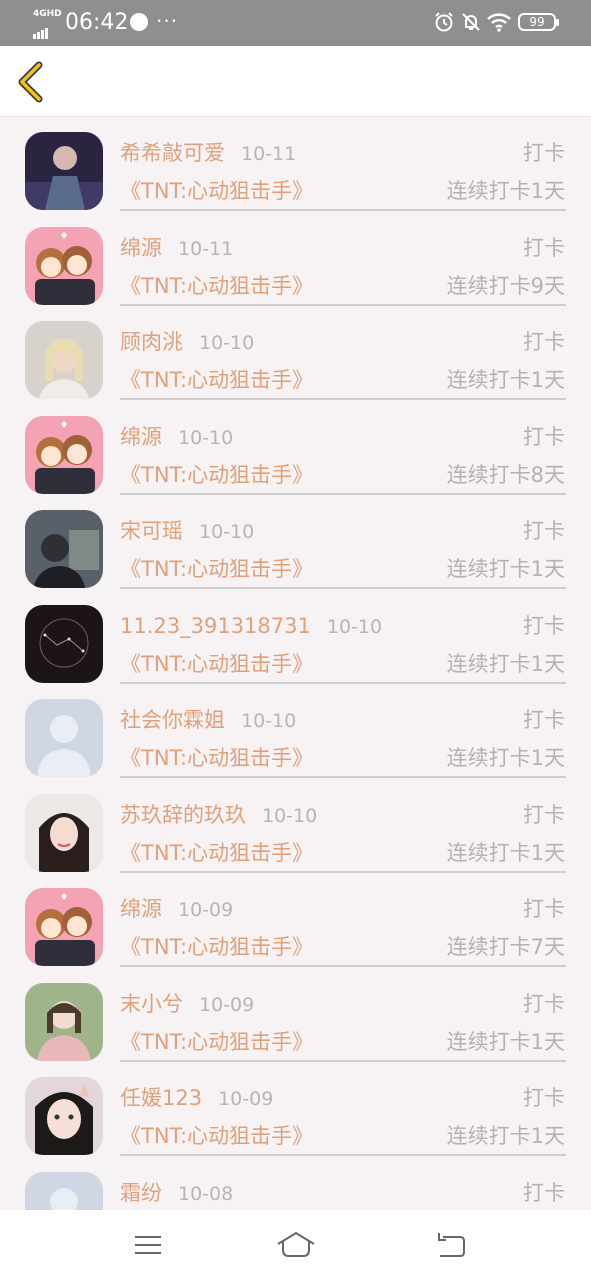 This screenshot has height=1280, width=591. What do you see at coordinates (295, 920) in the screenshot?
I see `list-item: 绵源 10-09 打卡 《TNT:心动狙击手》 连续打卡7天` at bounding box center [295, 920].